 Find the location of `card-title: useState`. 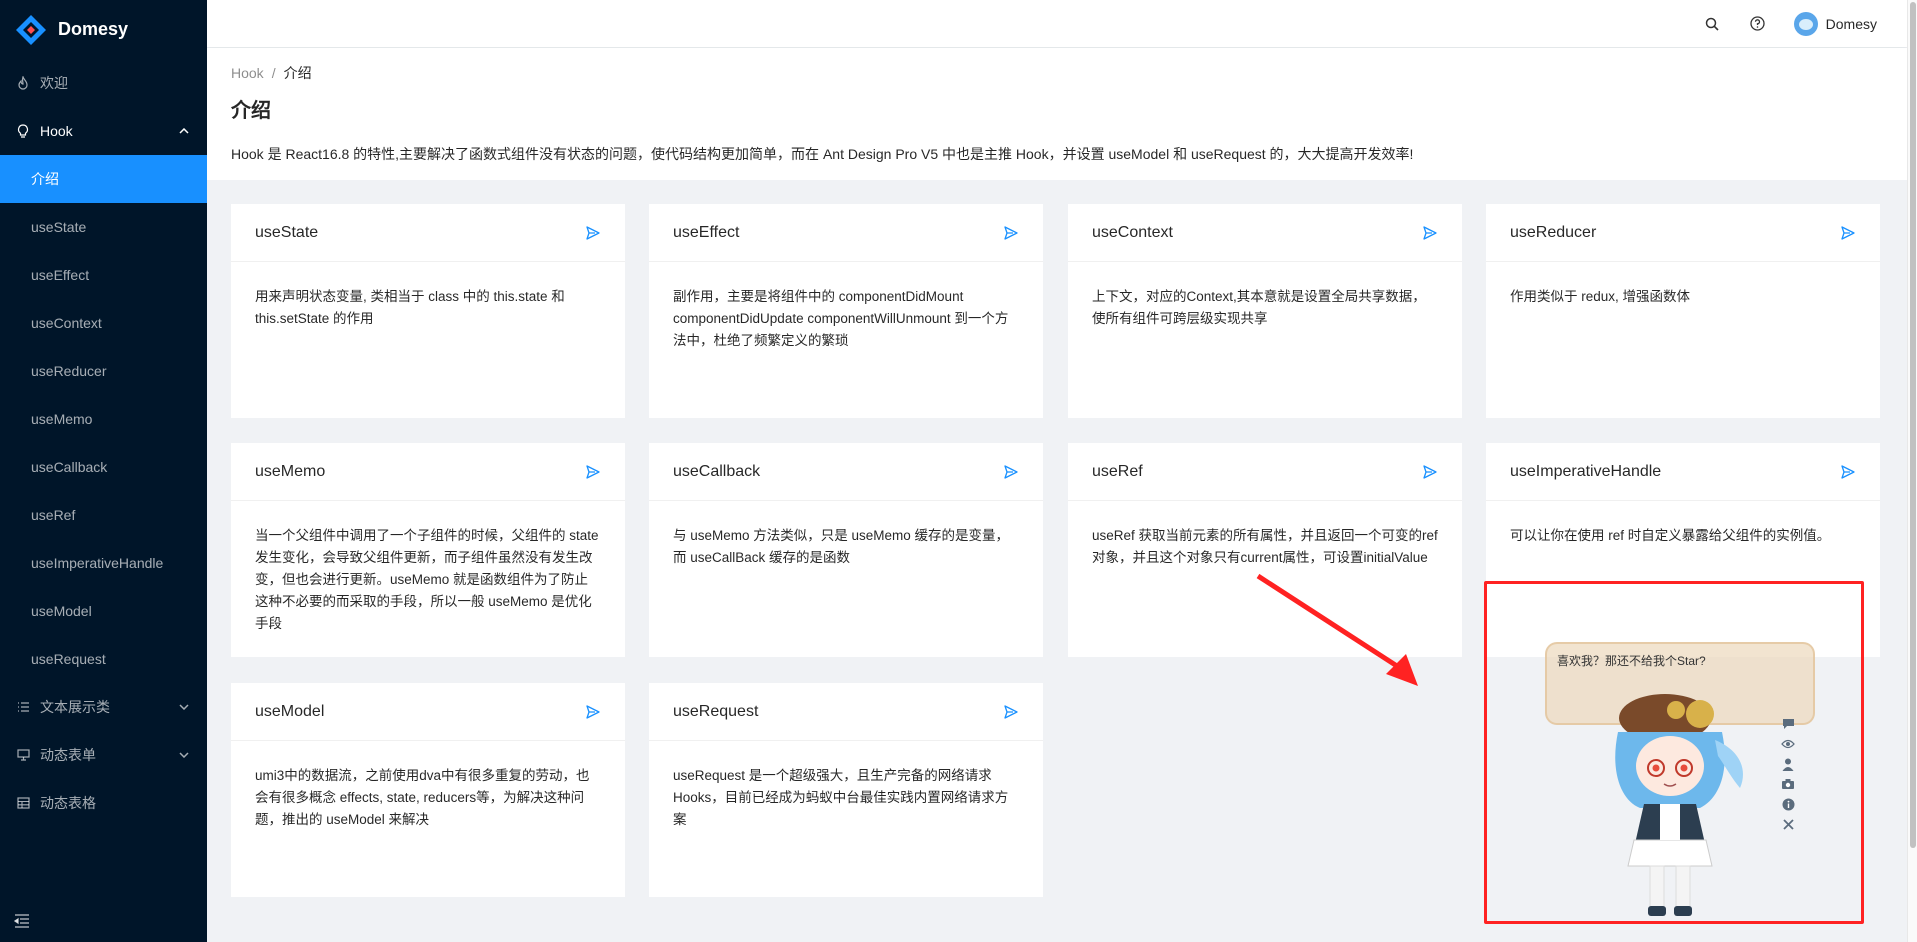

card-title: useState is located at coordinates (287, 232).